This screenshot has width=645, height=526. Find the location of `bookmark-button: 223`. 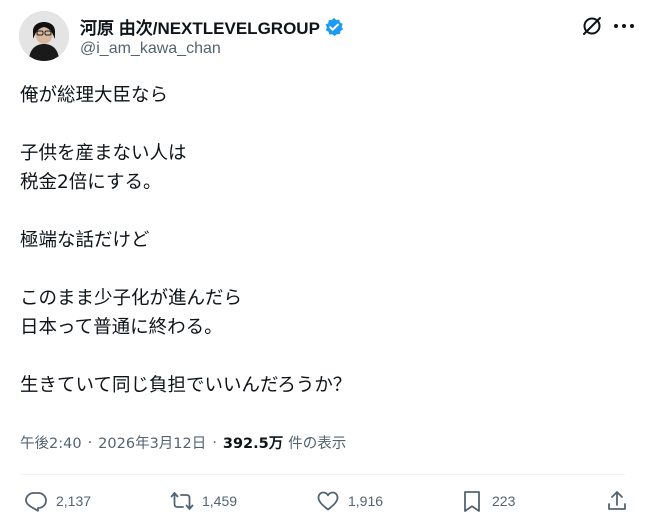

bookmark-button: 223 is located at coordinates (487, 501).